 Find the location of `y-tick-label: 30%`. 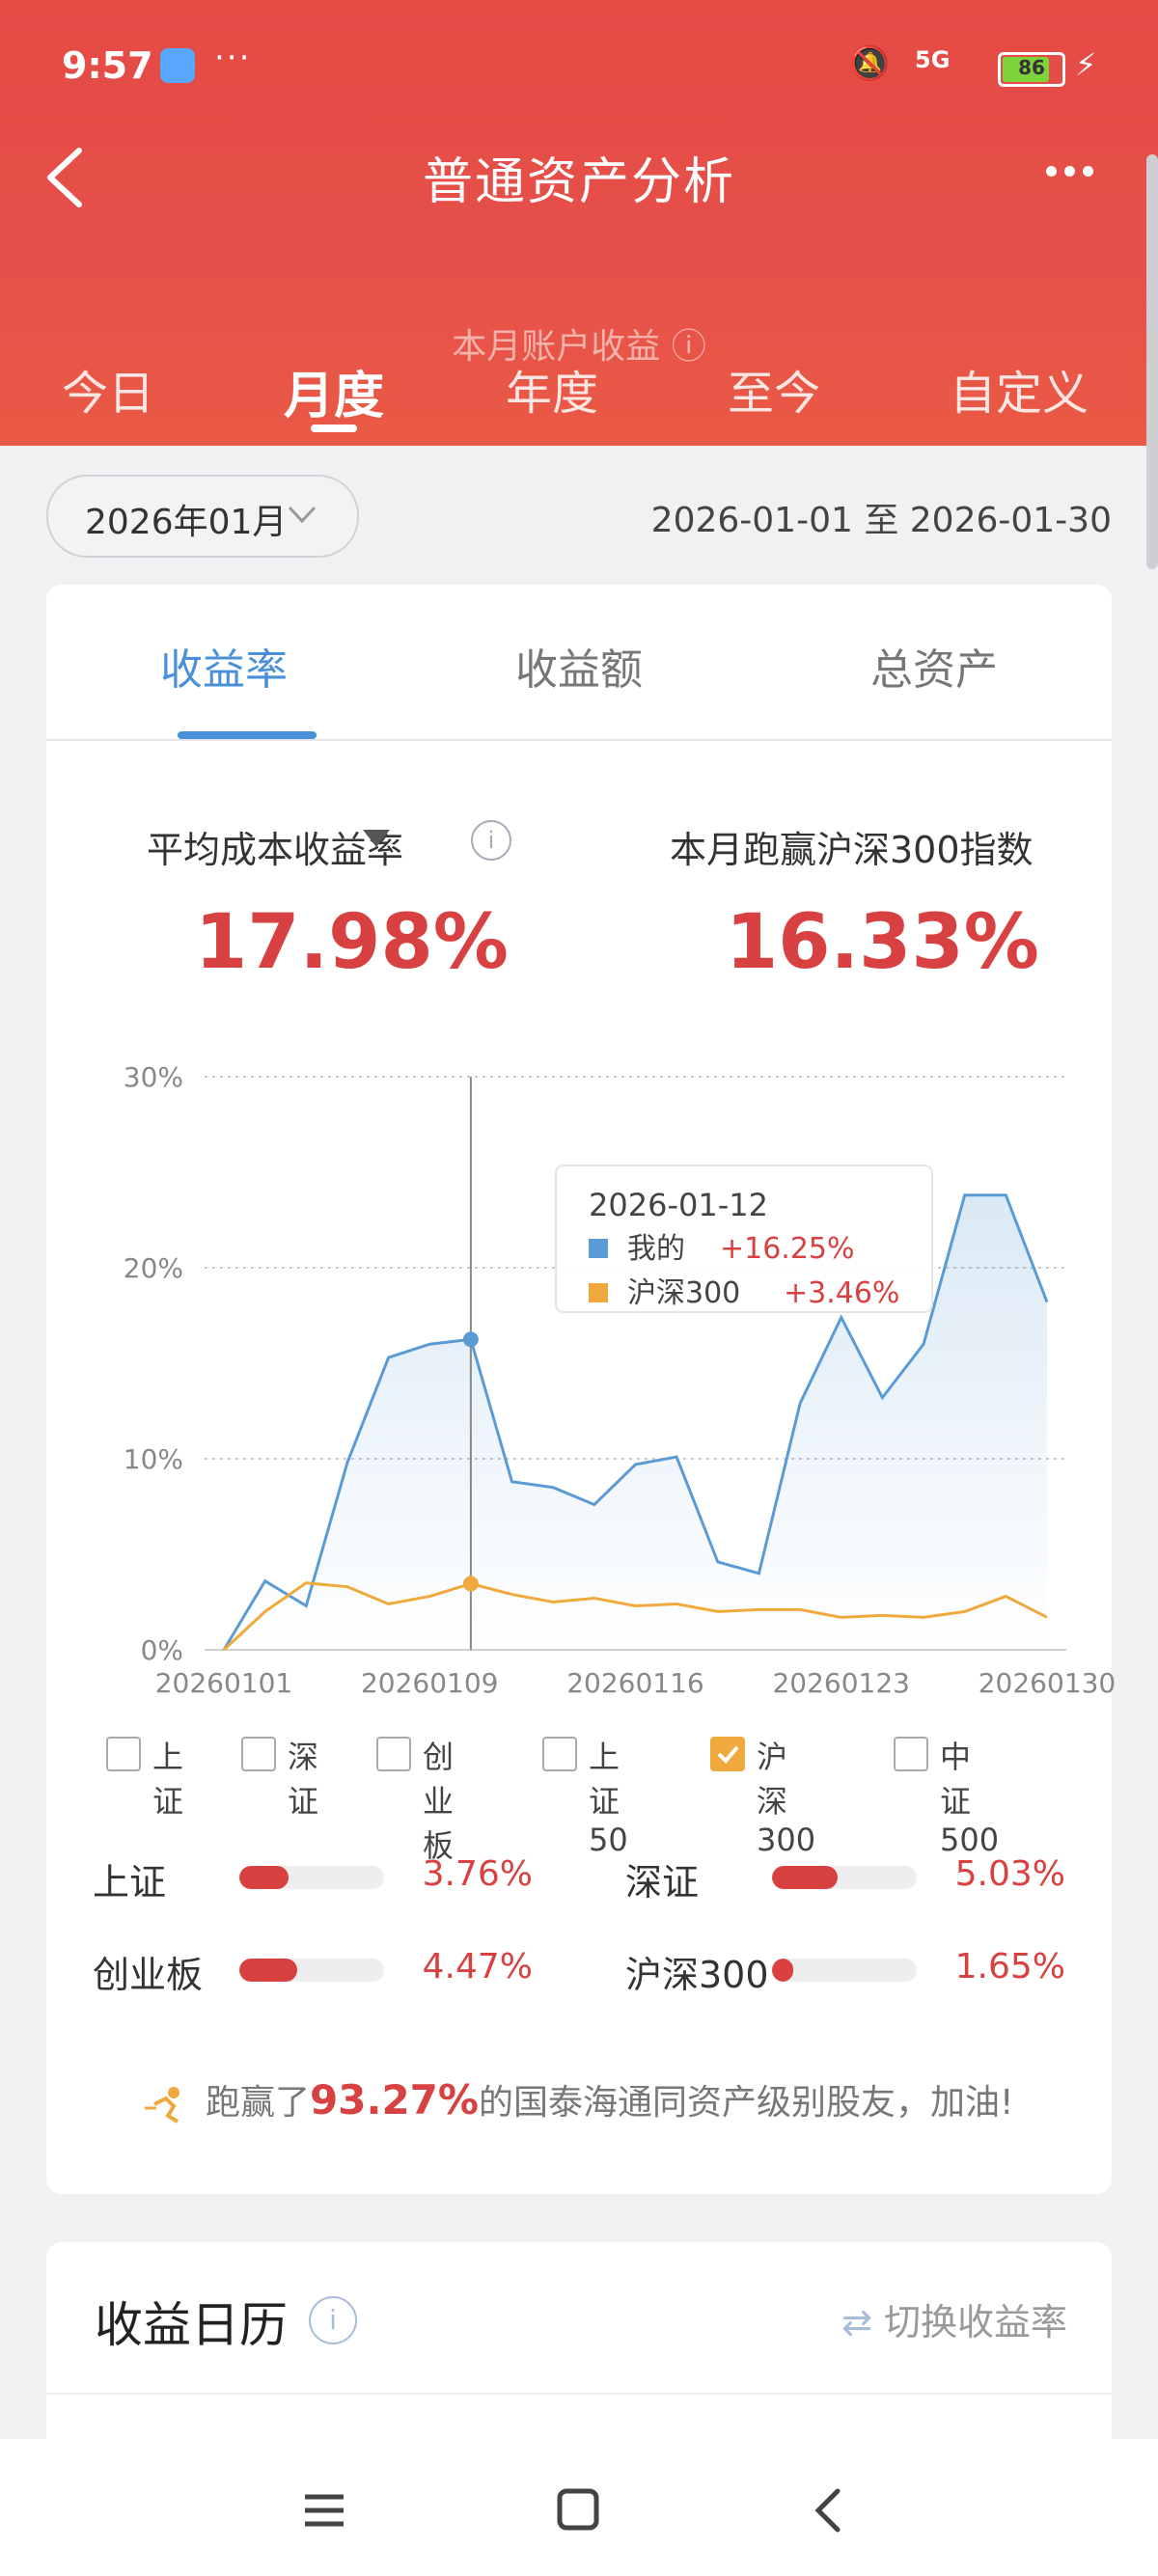

y-tick-label: 30% is located at coordinates (153, 1077).